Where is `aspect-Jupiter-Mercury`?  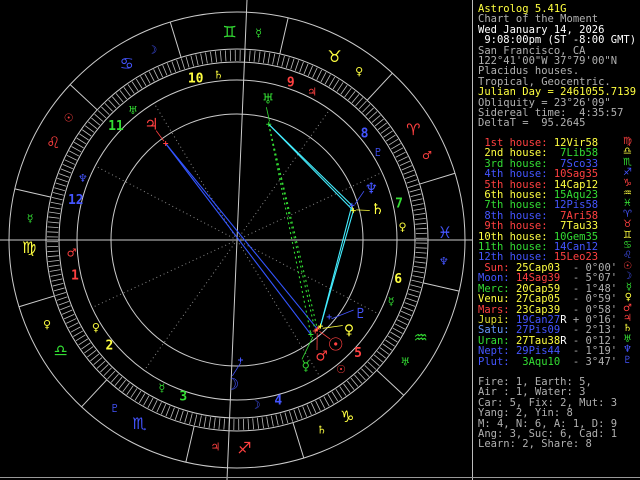
aspect-Jupiter-Mercury is located at coordinates (238, 239).